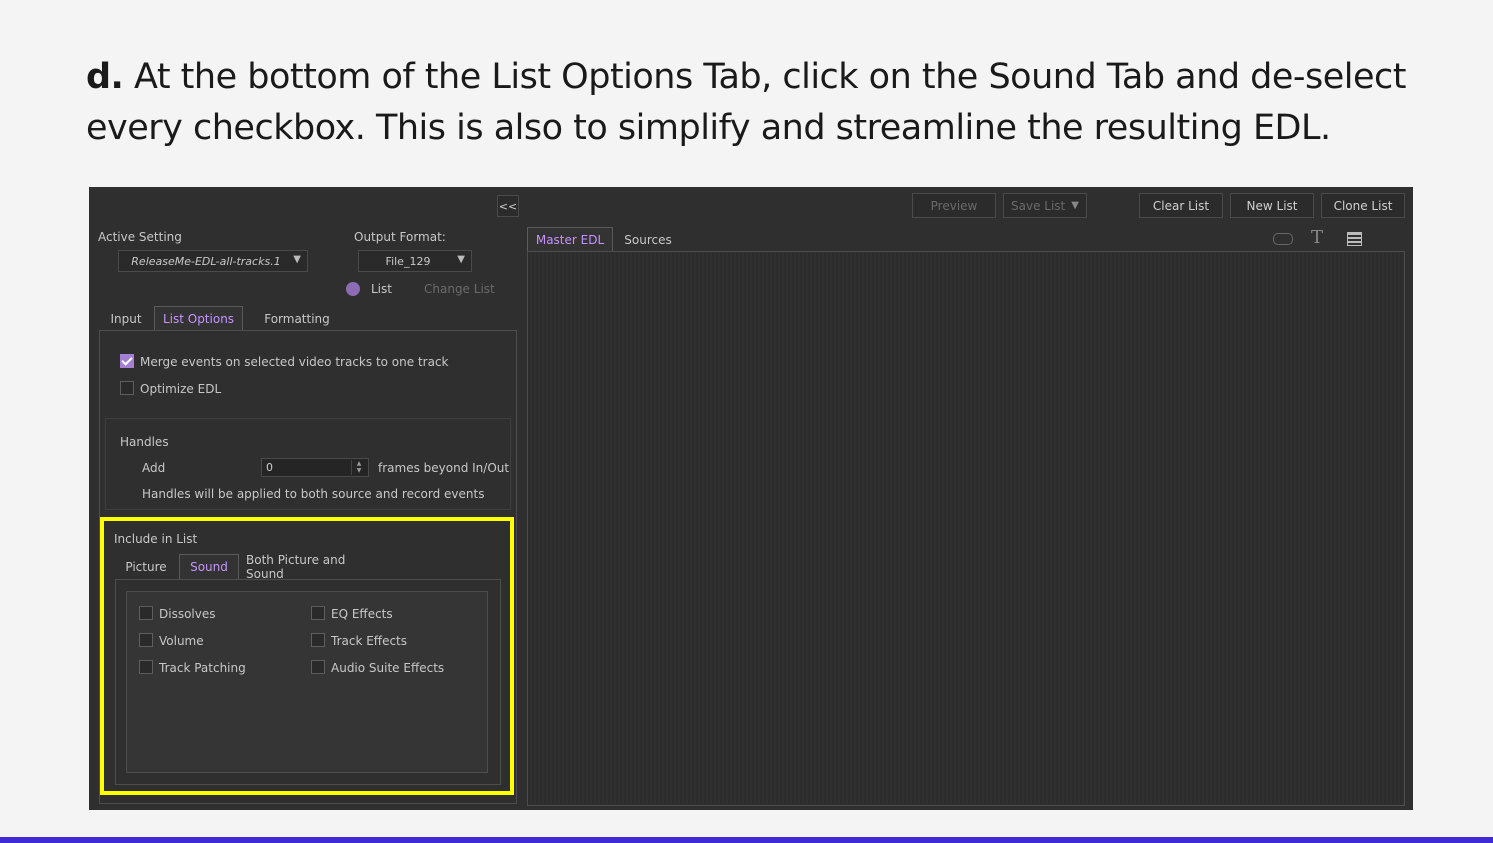  What do you see at coordinates (1317, 237) in the screenshot?
I see `text-icon: T` at bounding box center [1317, 237].